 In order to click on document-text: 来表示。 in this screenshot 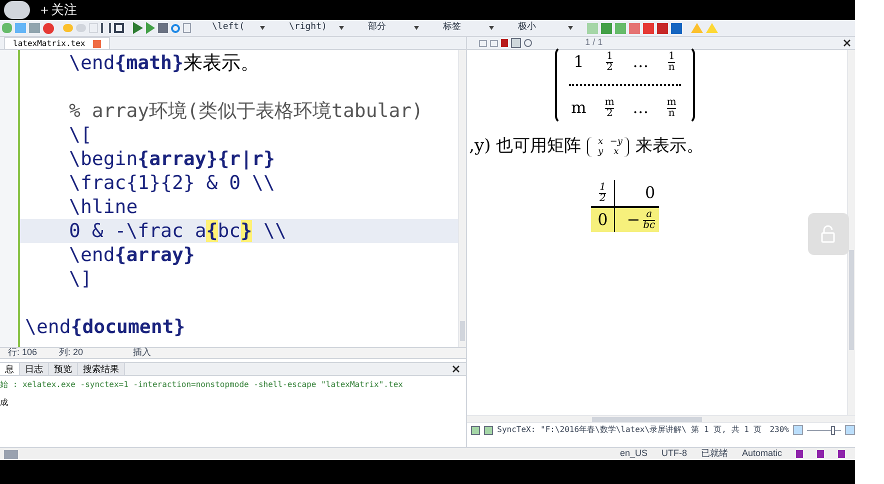, I will do `click(669, 146)`.